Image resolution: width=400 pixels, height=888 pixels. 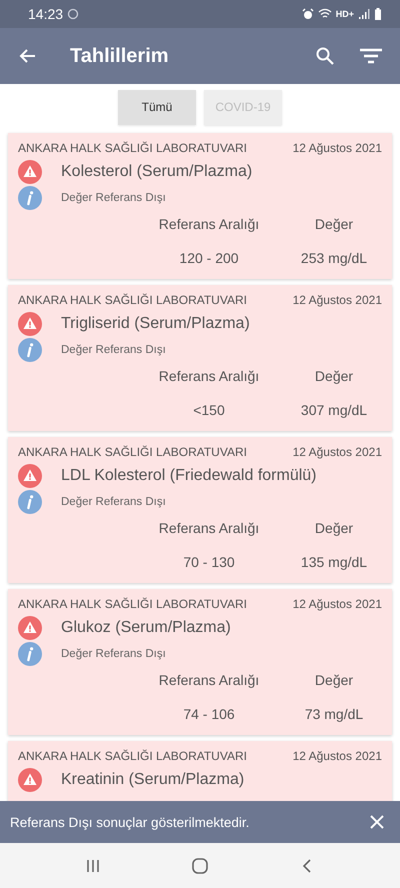 I want to click on test-name: LDL Kolesterol (Friedewald formülü), so click(x=189, y=476).